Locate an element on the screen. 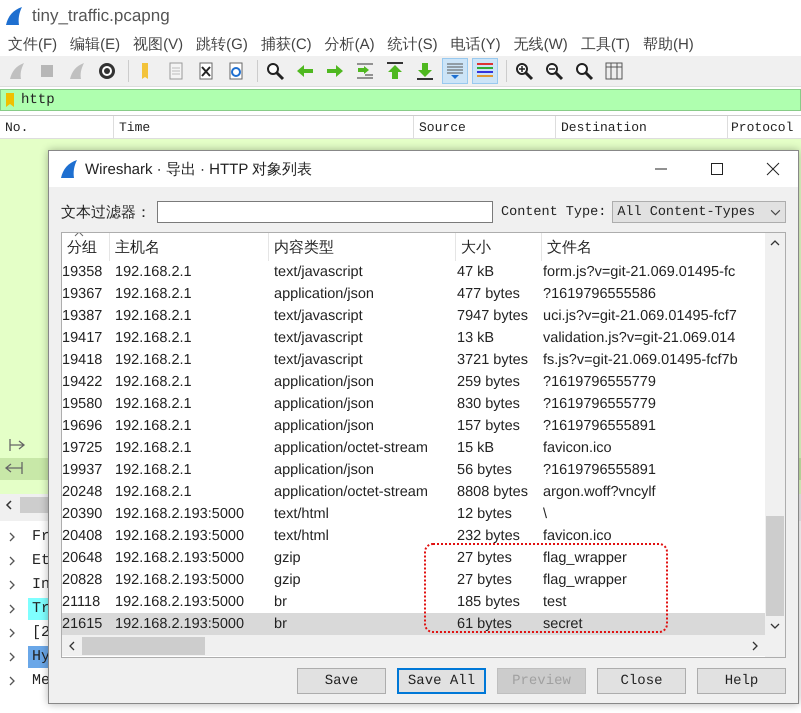 The image size is (801, 713). packet-cell-text: 19358 is located at coordinates (83, 272).